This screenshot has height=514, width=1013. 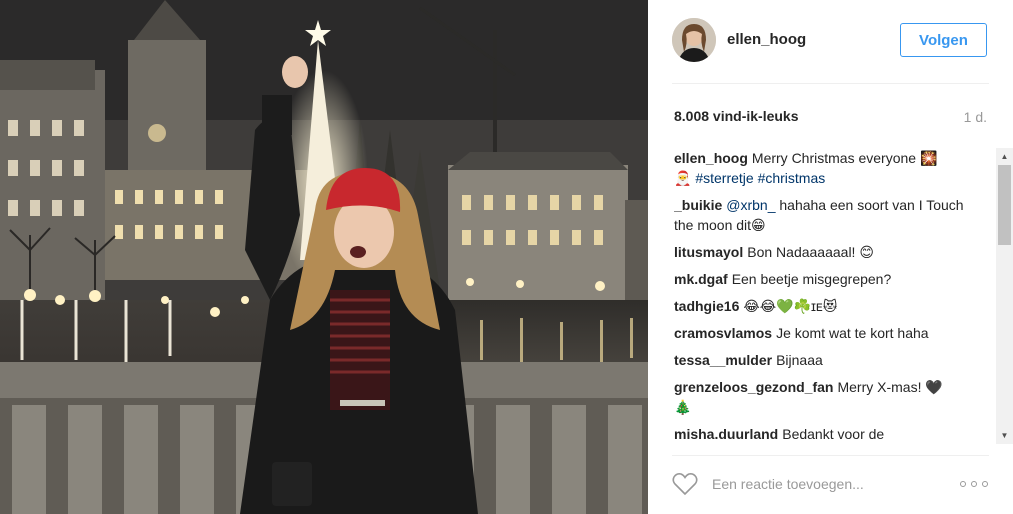 What do you see at coordinates (683, 178) in the screenshot?
I see `comment-text: 🎅` at bounding box center [683, 178].